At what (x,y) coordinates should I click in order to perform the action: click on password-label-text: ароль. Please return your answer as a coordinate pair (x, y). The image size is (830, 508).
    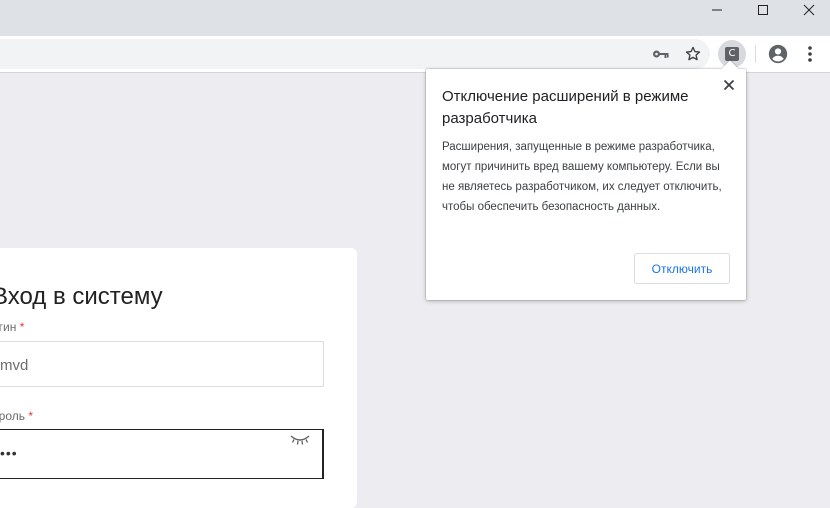
    Looking at the image, I should click on (13, 416).